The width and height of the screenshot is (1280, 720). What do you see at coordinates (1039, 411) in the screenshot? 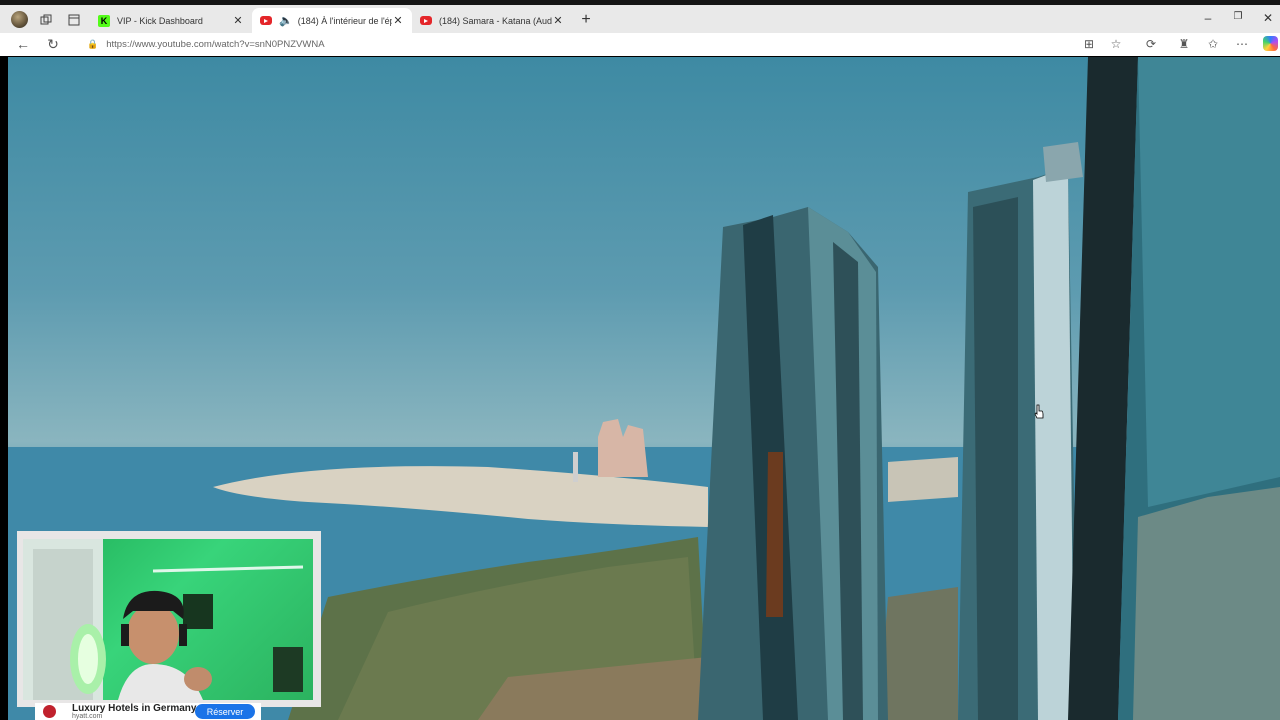
I see `hand-cursor-icon` at bounding box center [1039, 411].